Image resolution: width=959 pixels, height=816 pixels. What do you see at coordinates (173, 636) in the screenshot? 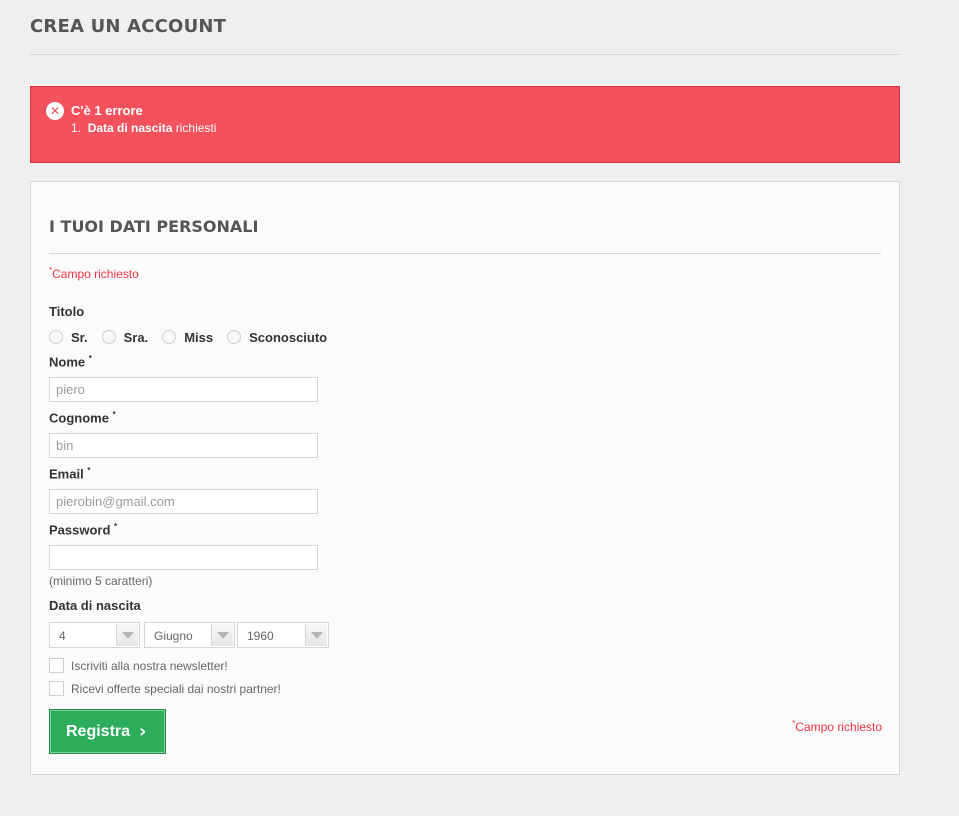
I see `birth-month-value: Giugno` at bounding box center [173, 636].